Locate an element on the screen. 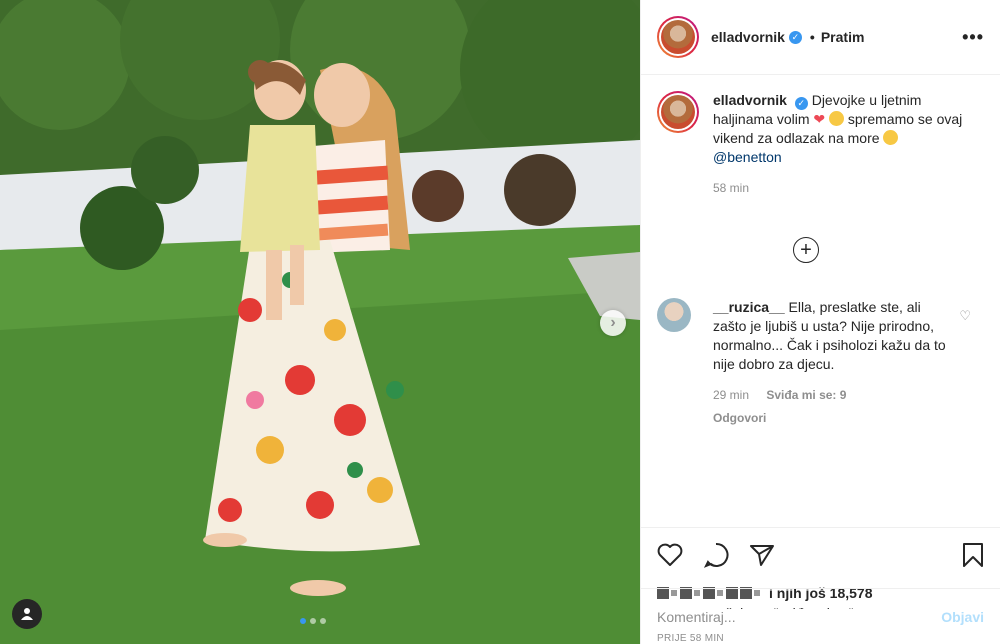 The image size is (1000, 644). user-icon is located at coordinates (27, 614).